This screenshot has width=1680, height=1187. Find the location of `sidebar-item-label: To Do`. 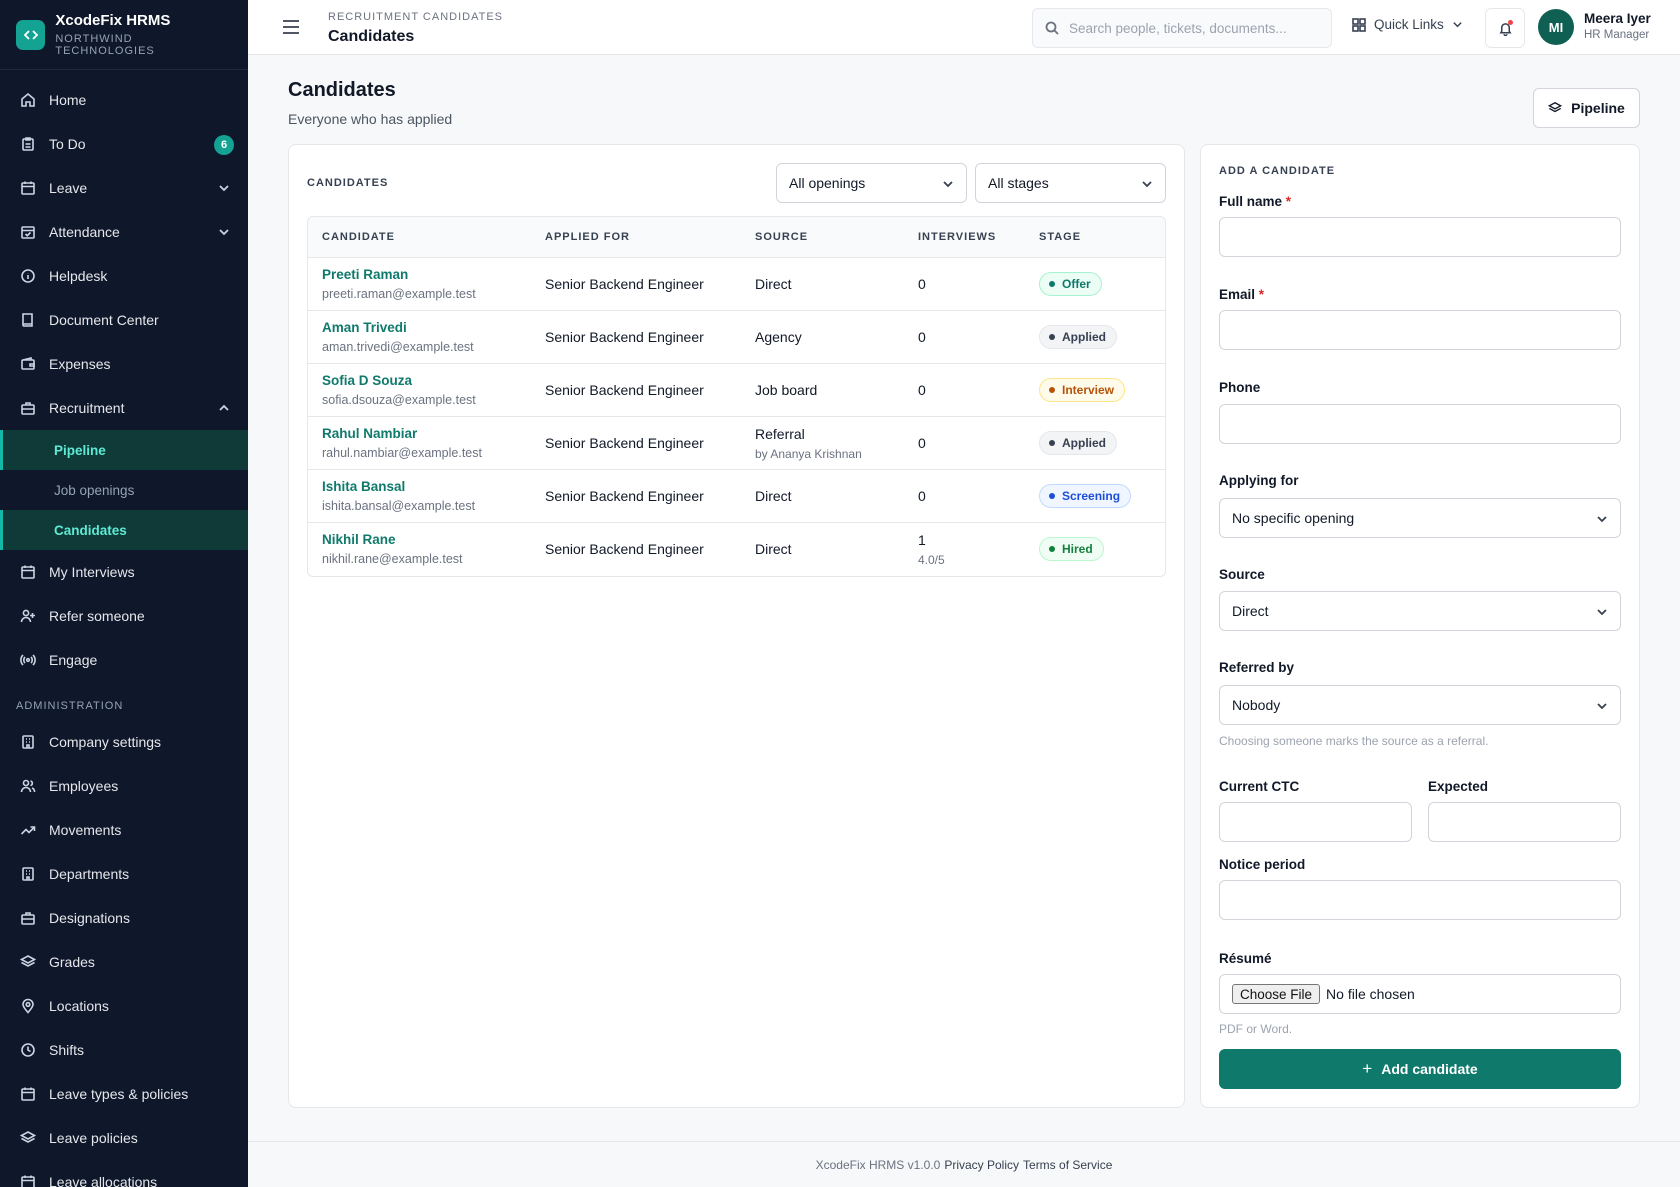

sidebar-item-label: To Do is located at coordinates (67, 144).